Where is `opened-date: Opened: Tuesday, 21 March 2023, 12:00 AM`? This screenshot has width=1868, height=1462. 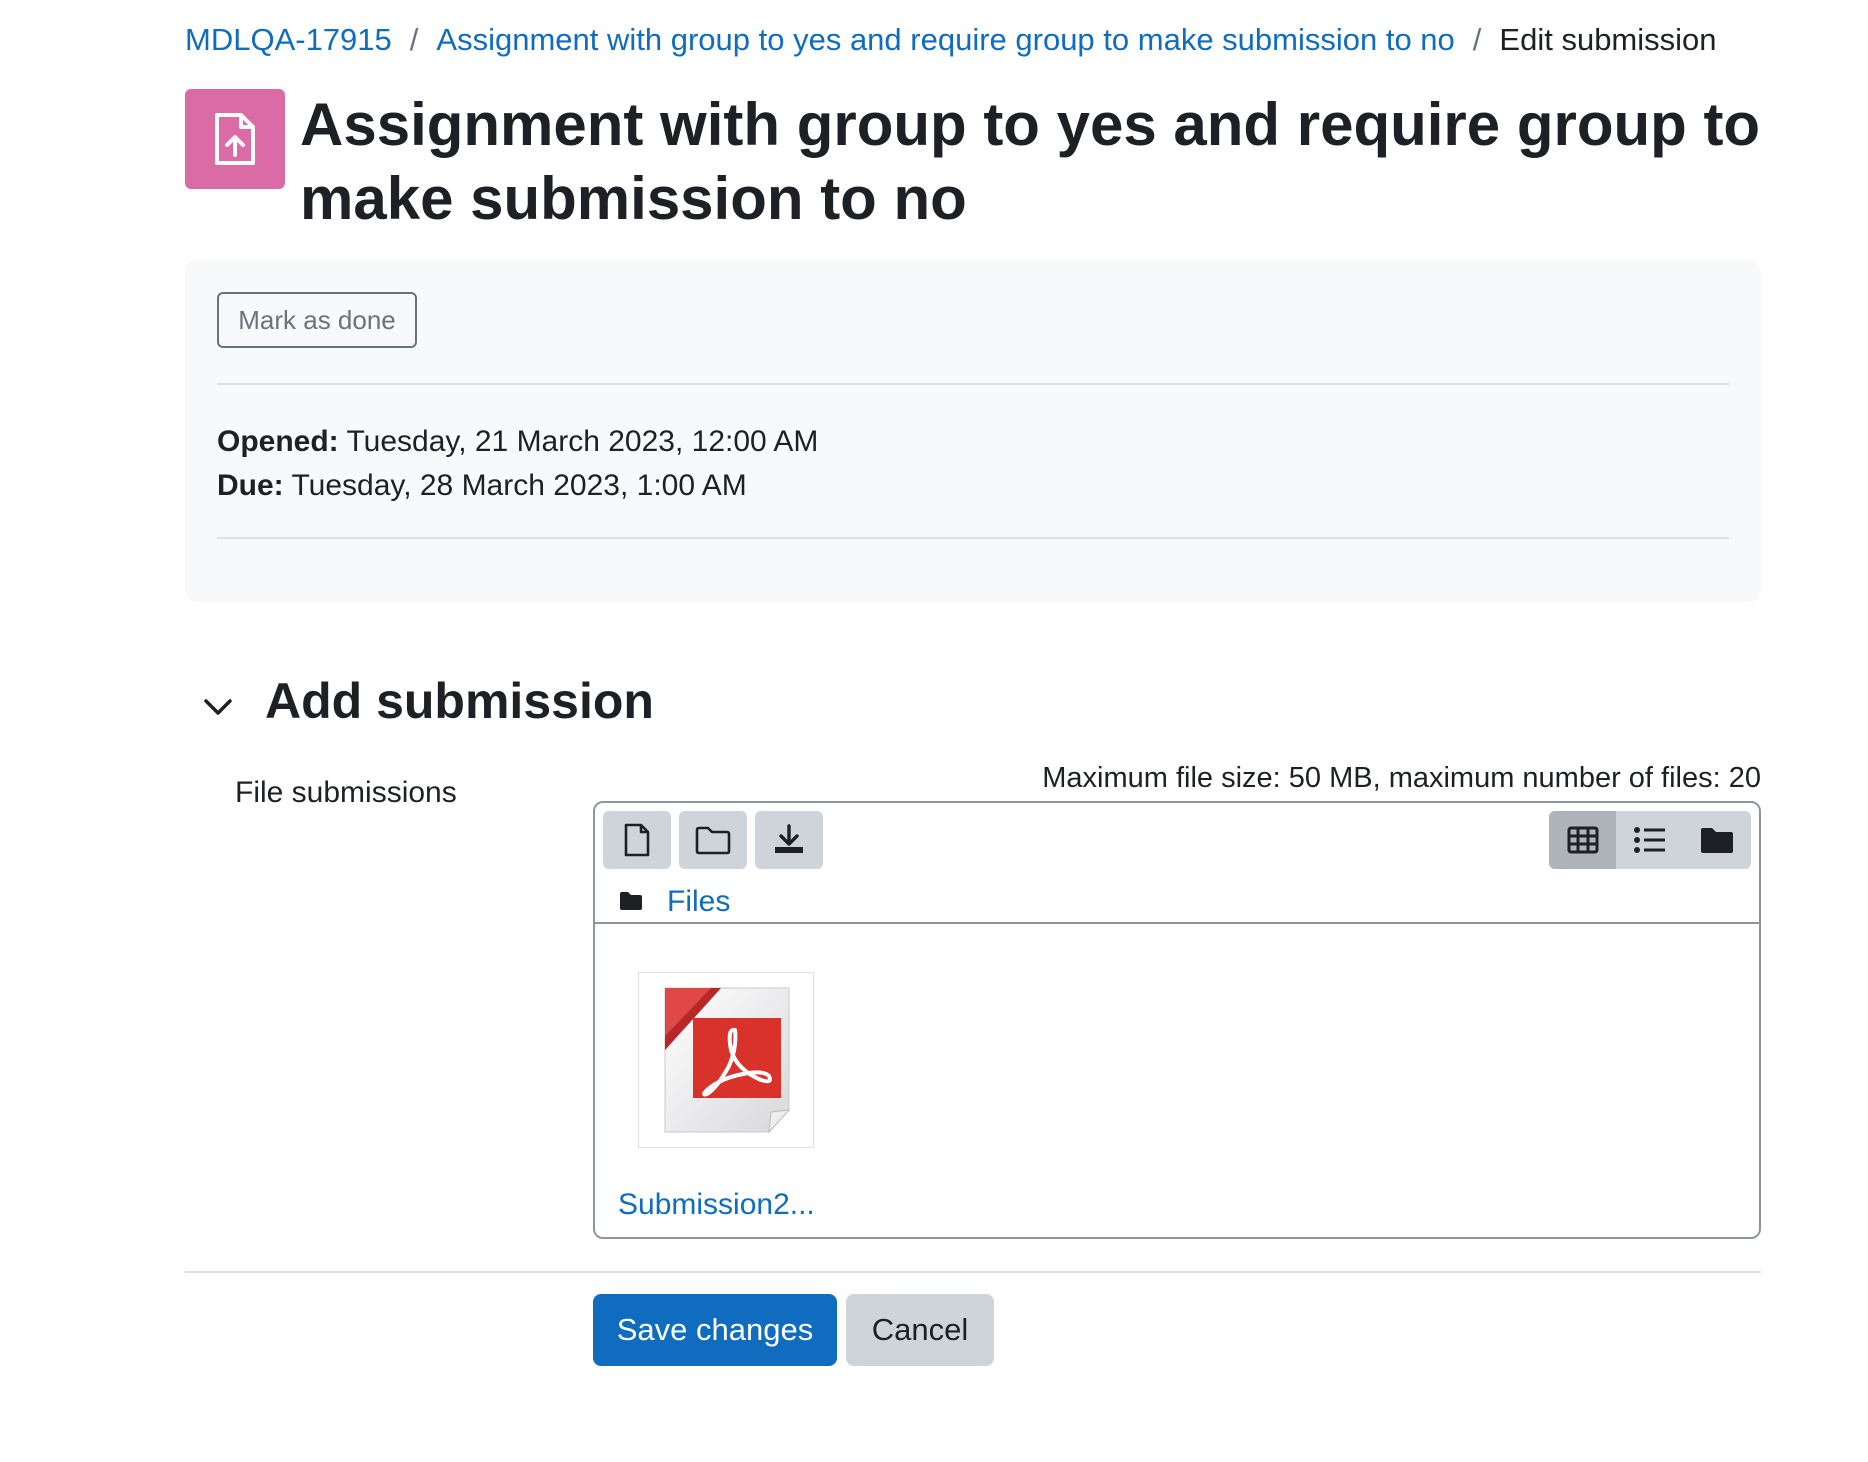
opened-date: Opened: Tuesday, 21 March 2023, 12:00 AM is located at coordinates (517, 442).